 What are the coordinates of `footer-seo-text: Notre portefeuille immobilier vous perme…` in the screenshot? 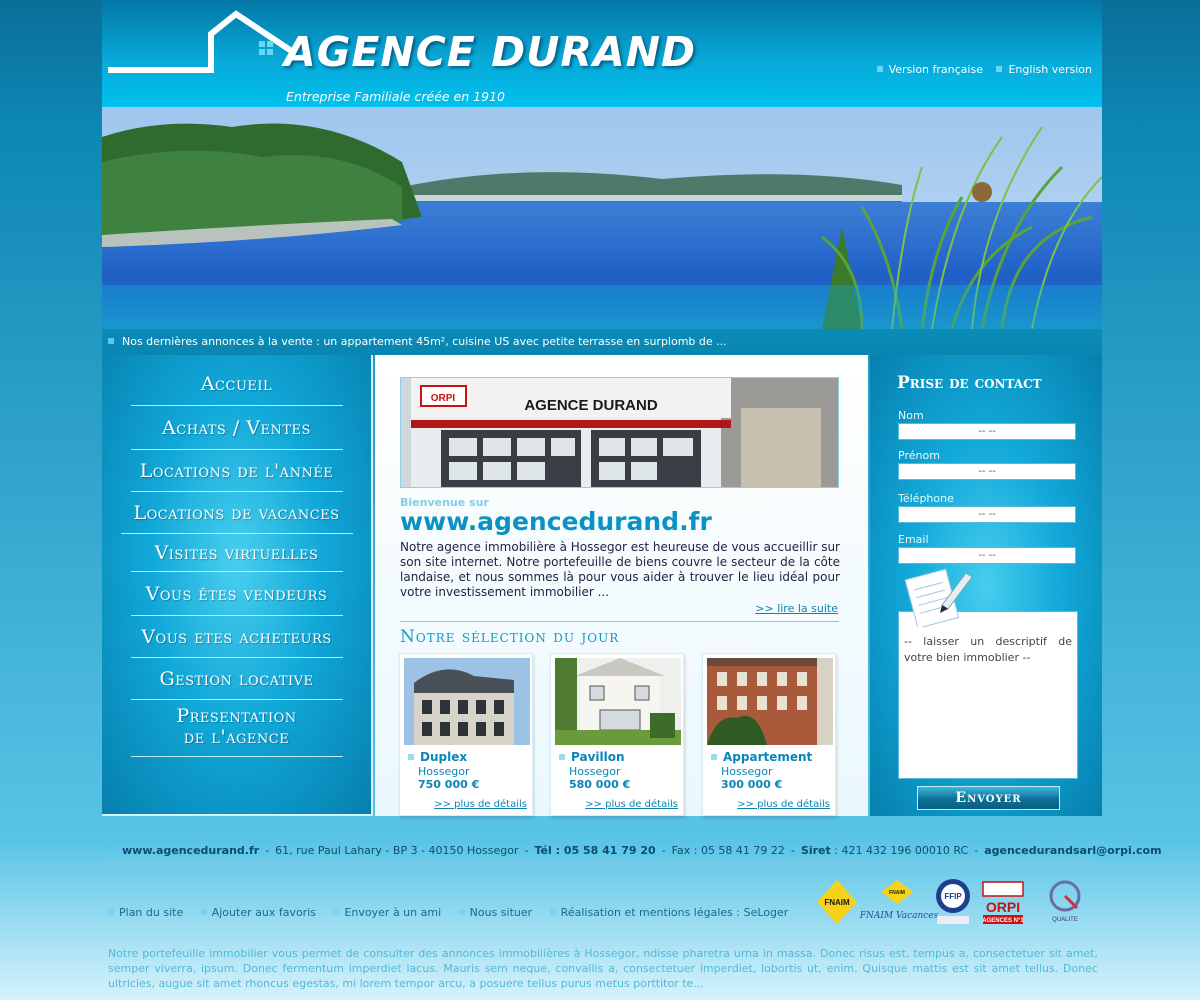 It's located at (603, 968).